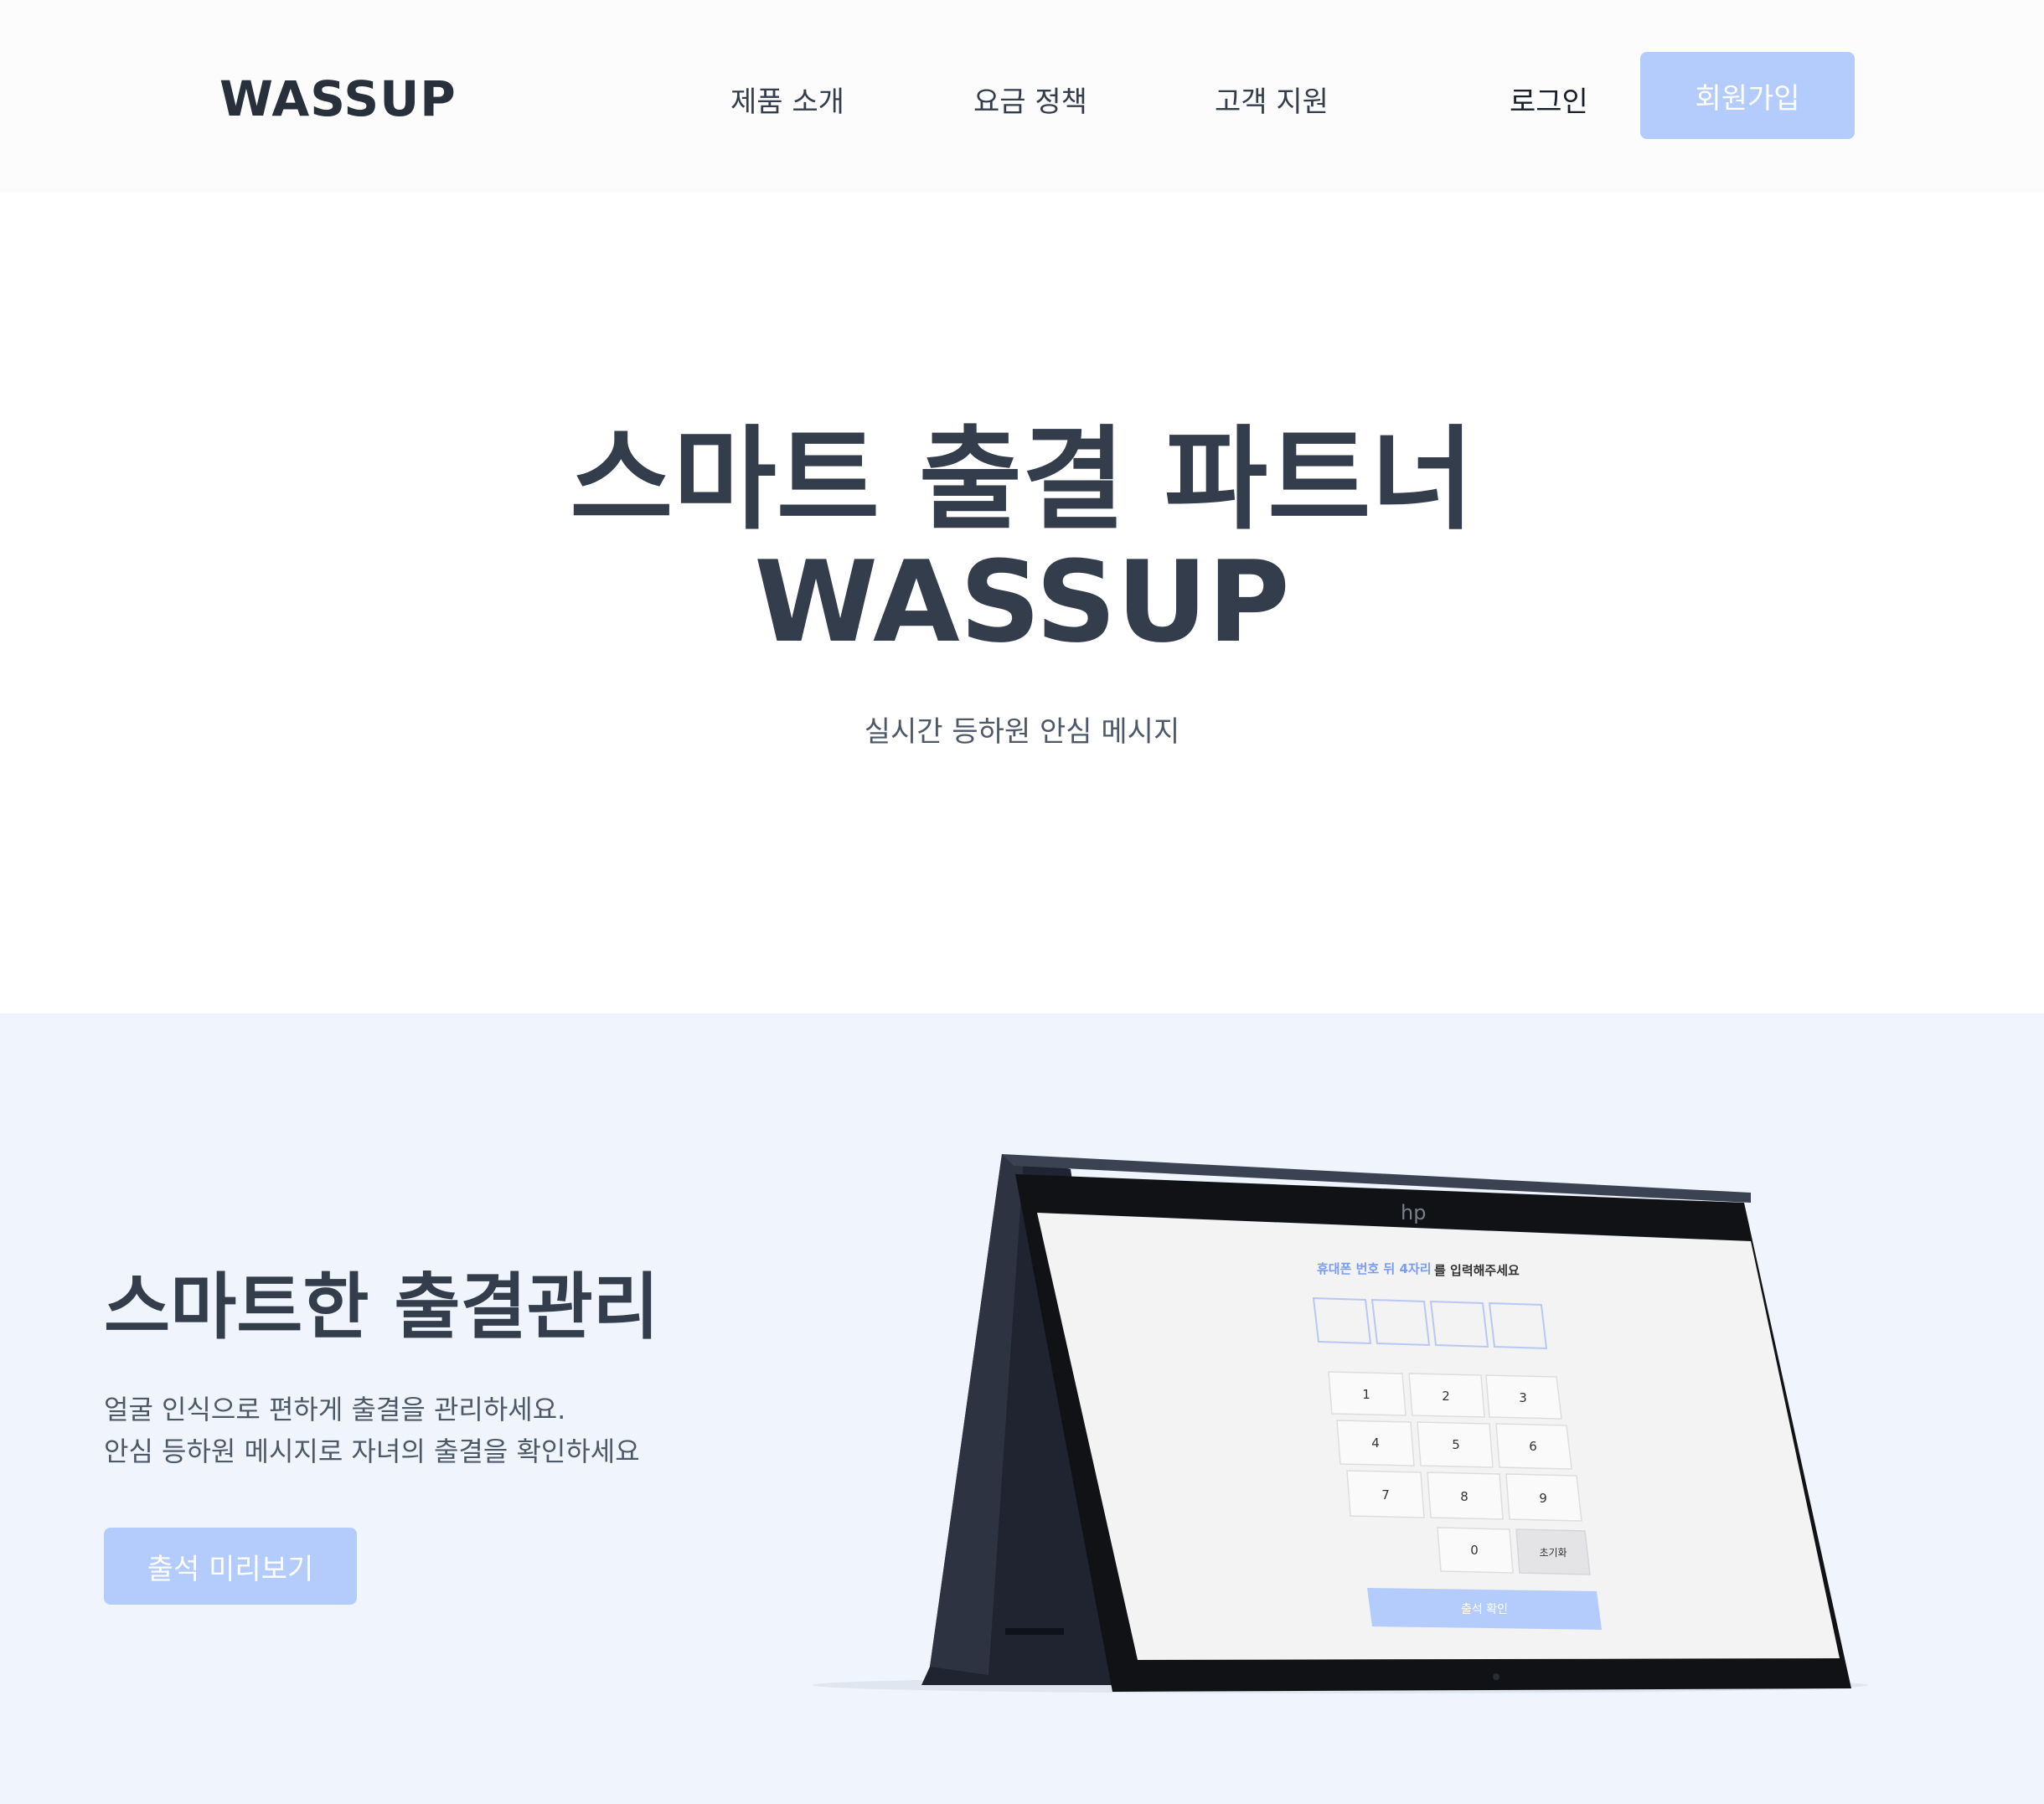 This screenshot has width=2044, height=1804. I want to click on login-link: 로그인, so click(1549, 99).